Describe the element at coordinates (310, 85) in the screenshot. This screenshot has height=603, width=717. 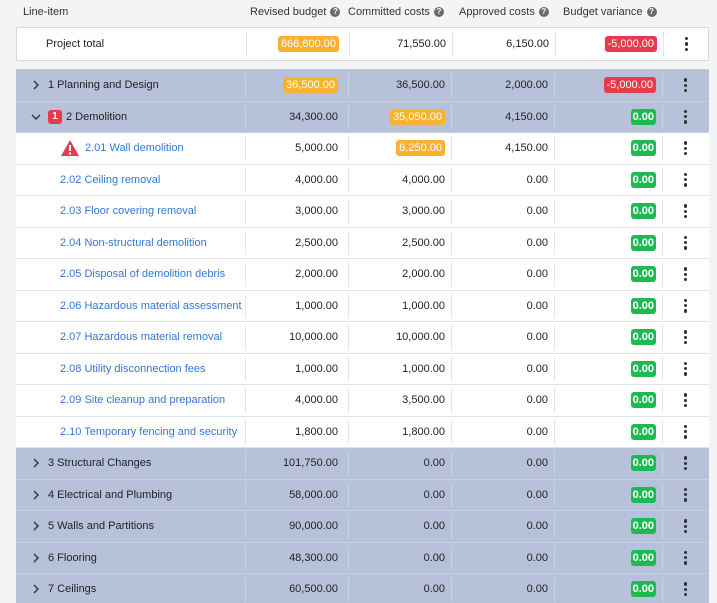
I see `revised-budget-badge: 36,500.00` at that location.